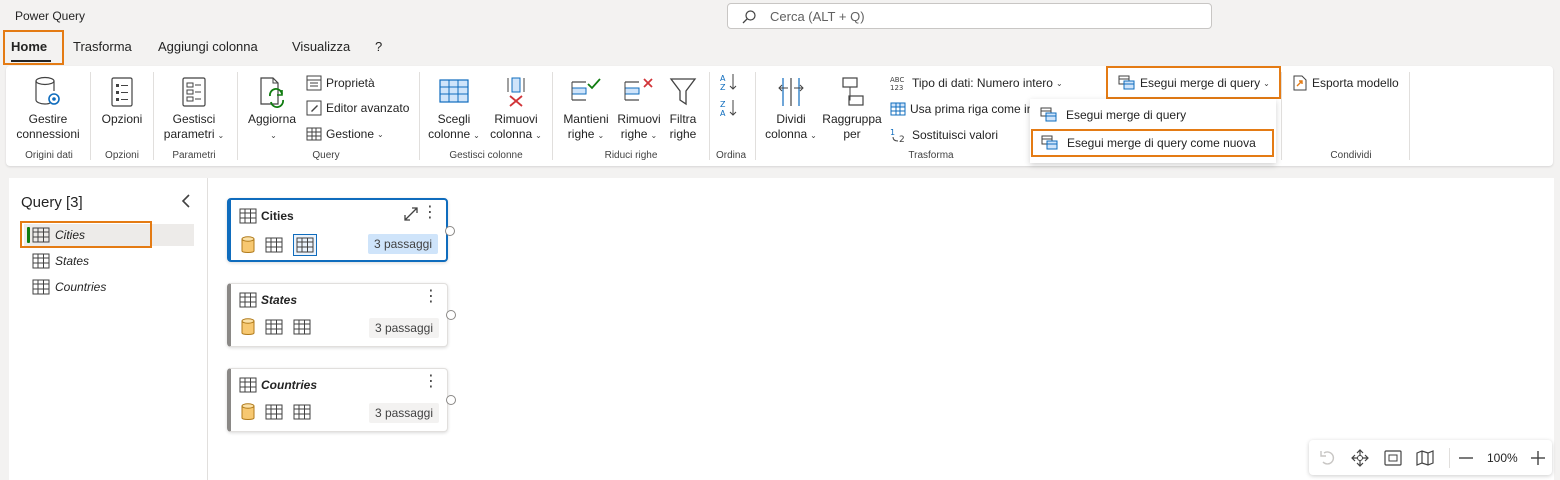  I want to click on advanced-editor-icon, so click(314, 108).